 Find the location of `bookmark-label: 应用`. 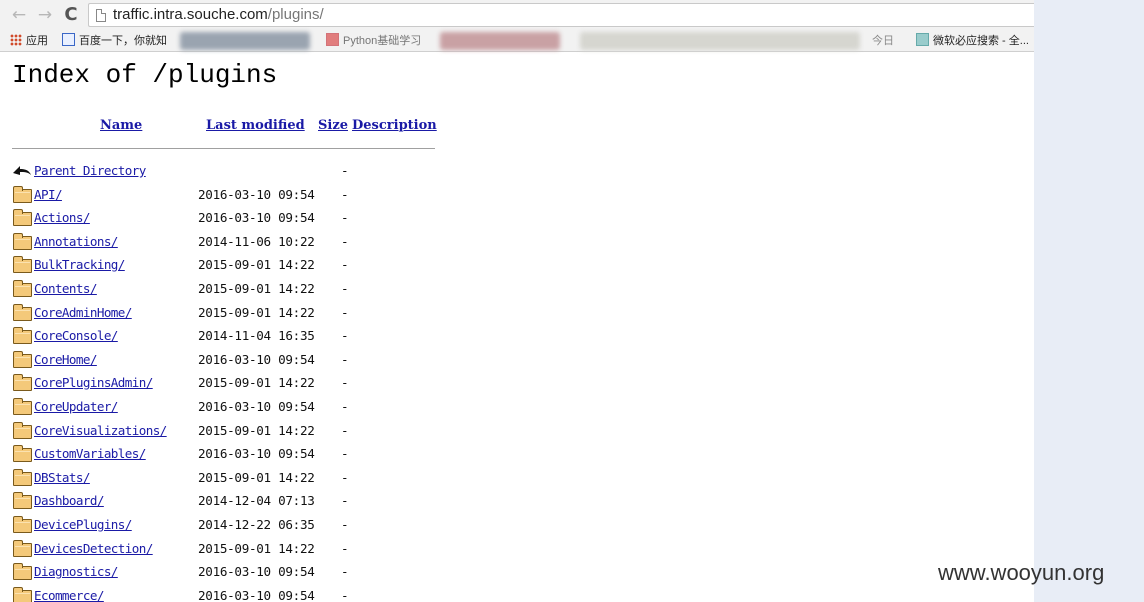

bookmark-label: 应用 is located at coordinates (37, 41).